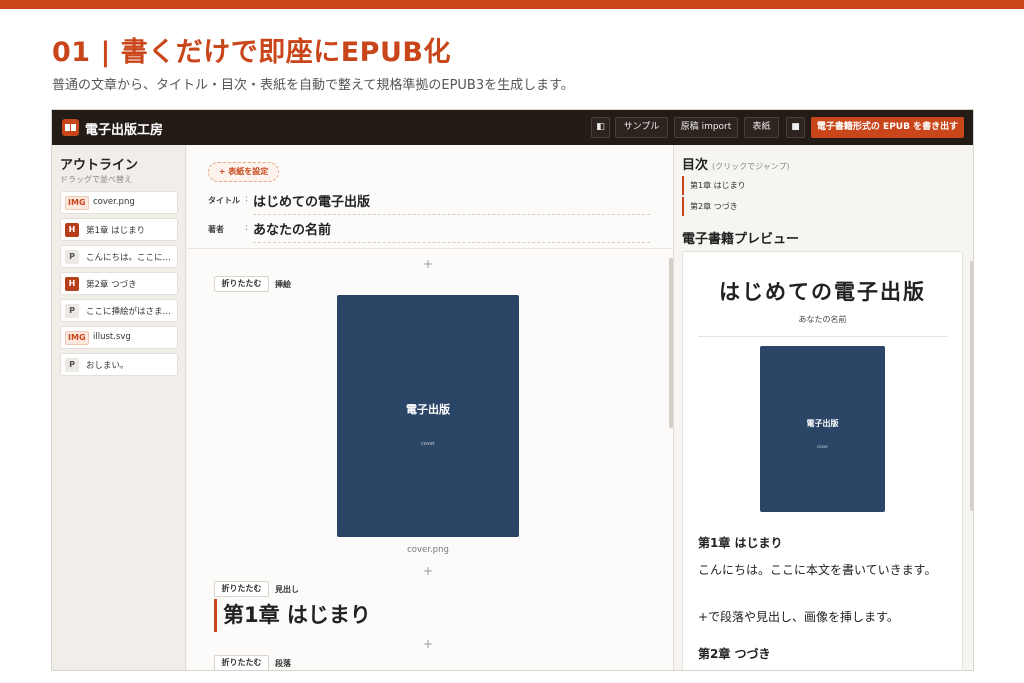 The image size is (1024, 683). I want to click on outline-item: IMG illust.svg, so click(119, 337).